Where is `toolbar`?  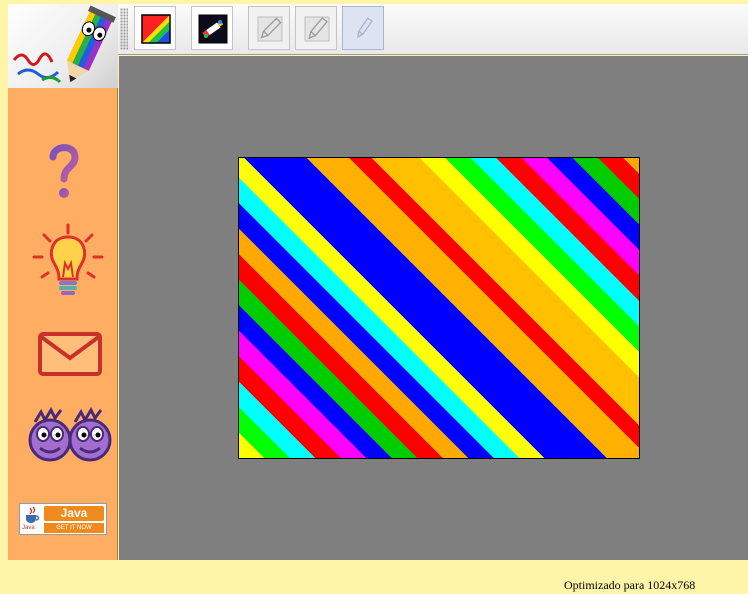
toolbar is located at coordinates (433, 29).